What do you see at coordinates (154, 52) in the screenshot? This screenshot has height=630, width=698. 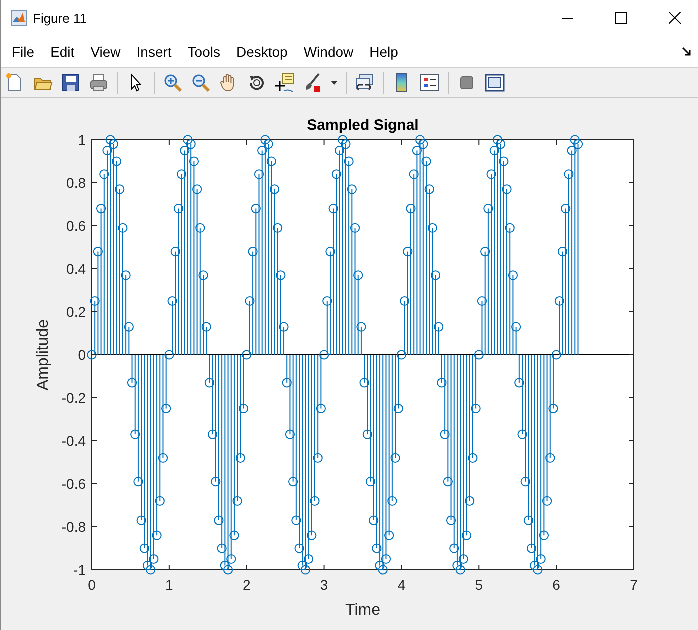 I see `menu-item: Insert` at bounding box center [154, 52].